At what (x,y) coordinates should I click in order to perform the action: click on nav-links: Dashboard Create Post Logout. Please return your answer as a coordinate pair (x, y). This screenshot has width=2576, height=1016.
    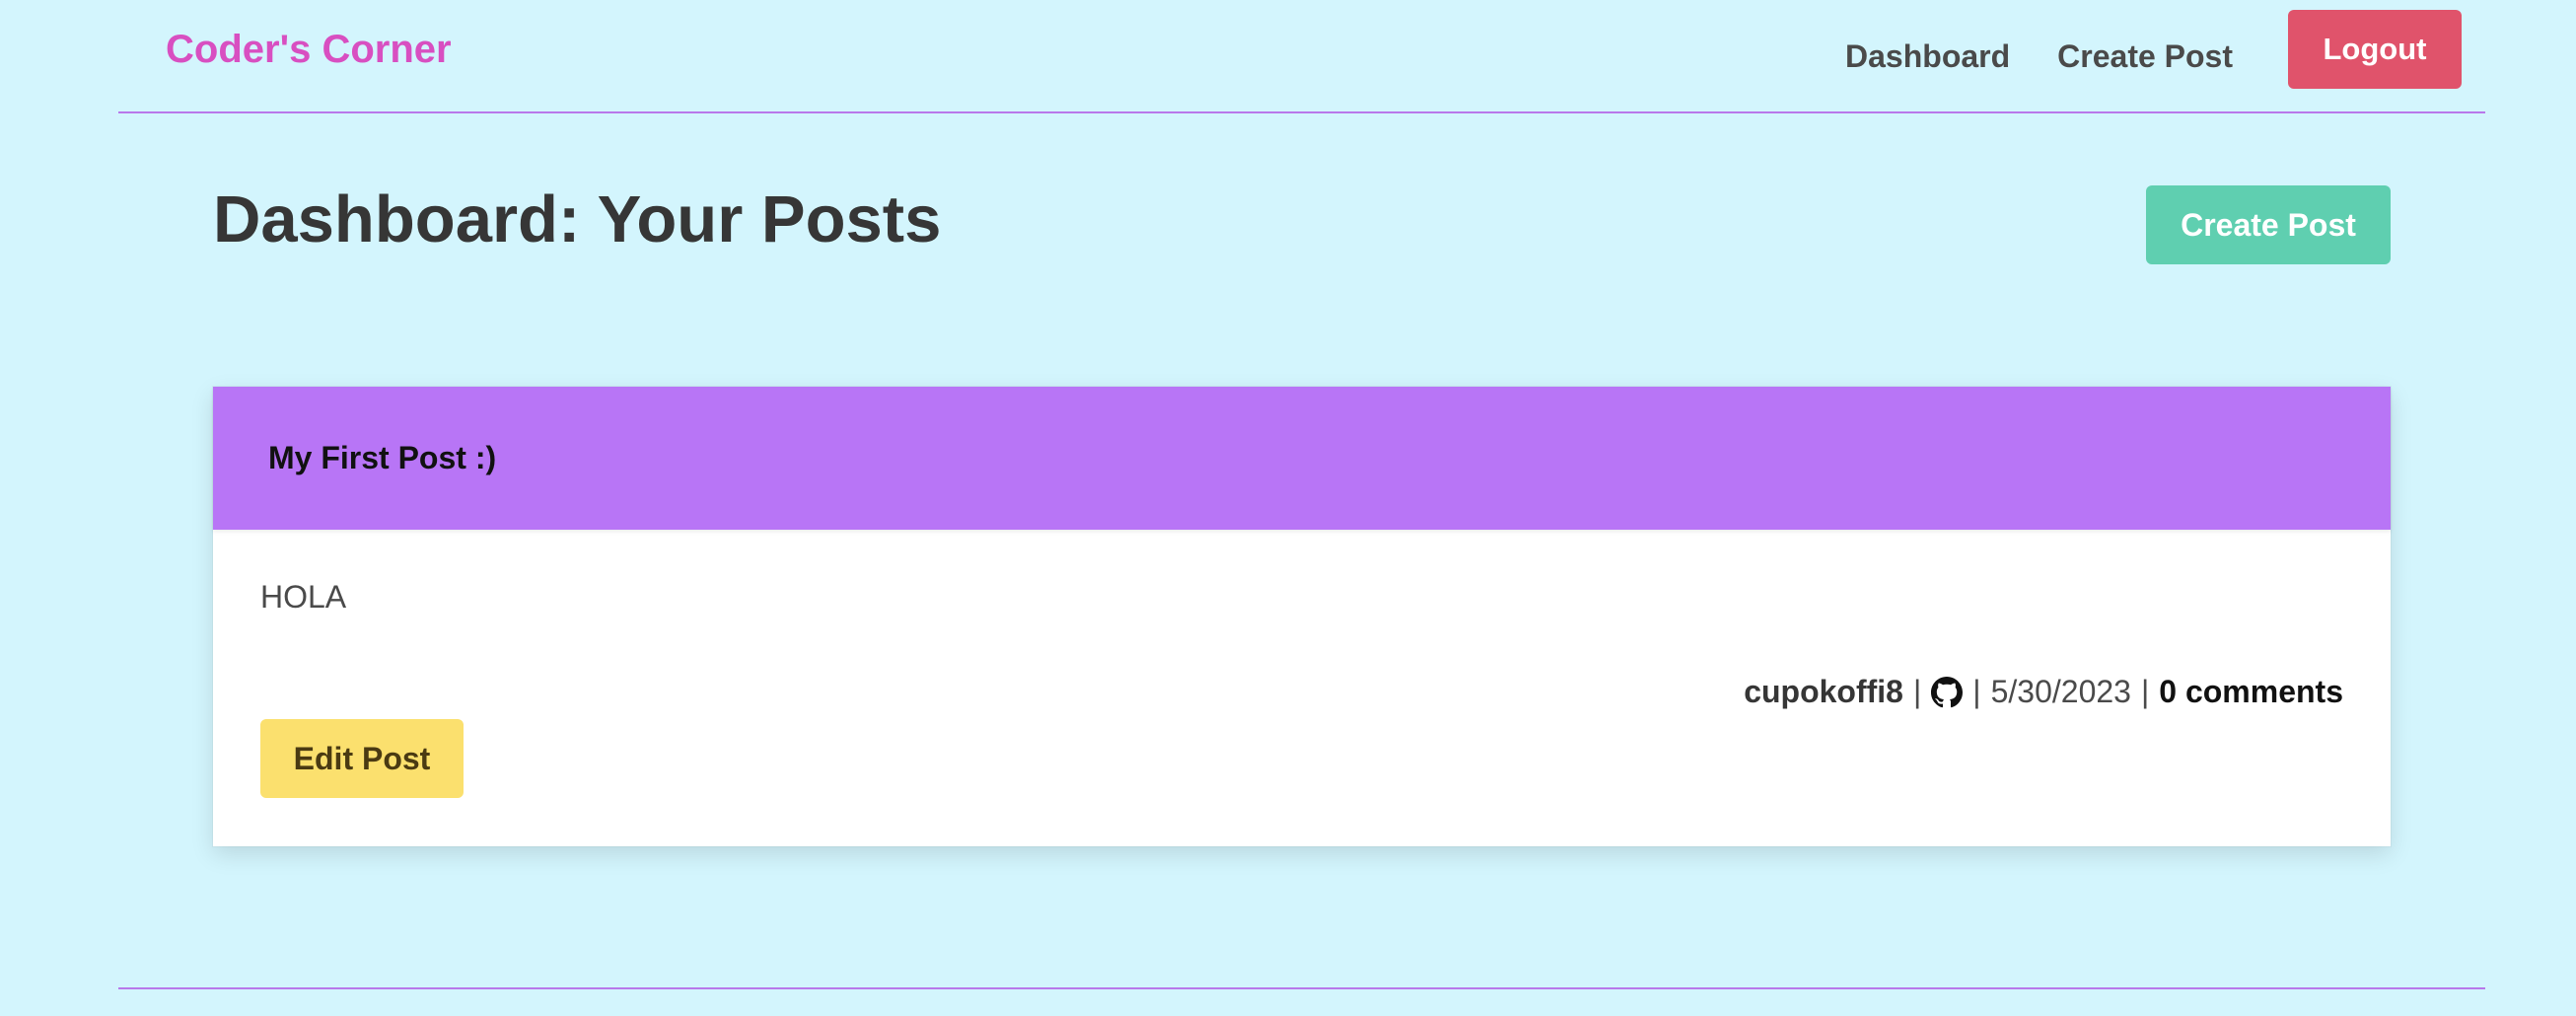
    Looking at the image, I should click on (2130, 50).